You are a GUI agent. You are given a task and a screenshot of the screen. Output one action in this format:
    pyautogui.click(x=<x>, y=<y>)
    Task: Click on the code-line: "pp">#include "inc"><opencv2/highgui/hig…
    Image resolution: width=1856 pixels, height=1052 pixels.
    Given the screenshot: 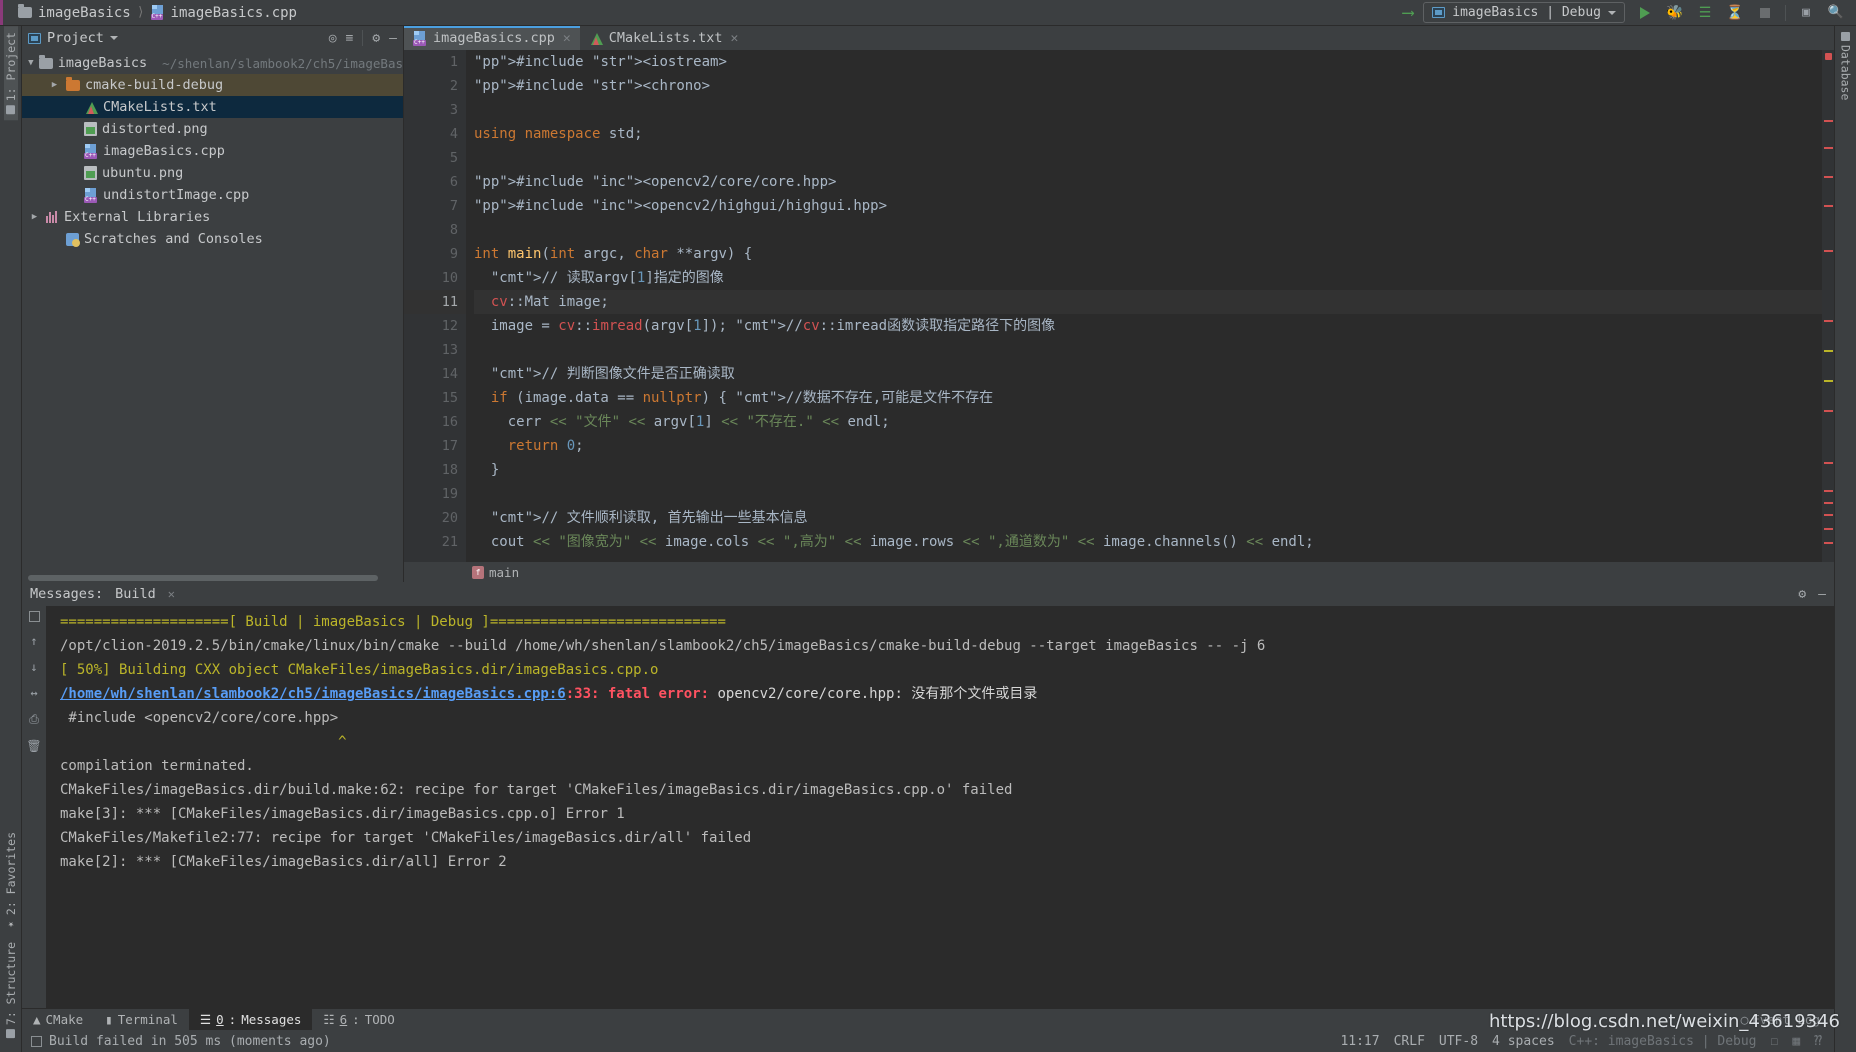 What is the action you would take?
    pyautogui.click(x=1148, y=206)
    